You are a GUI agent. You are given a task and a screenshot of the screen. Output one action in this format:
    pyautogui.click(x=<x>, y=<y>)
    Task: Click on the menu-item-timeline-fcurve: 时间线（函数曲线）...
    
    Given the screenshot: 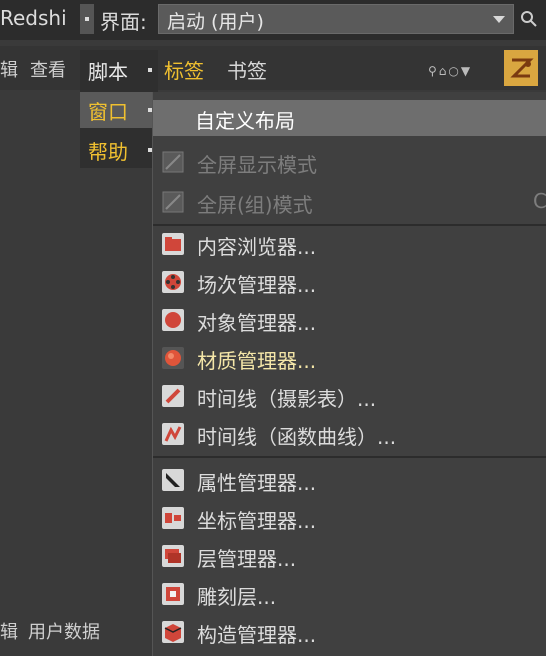 What is the action you would take?
    pyautogui.click(x=350, y=434)
    